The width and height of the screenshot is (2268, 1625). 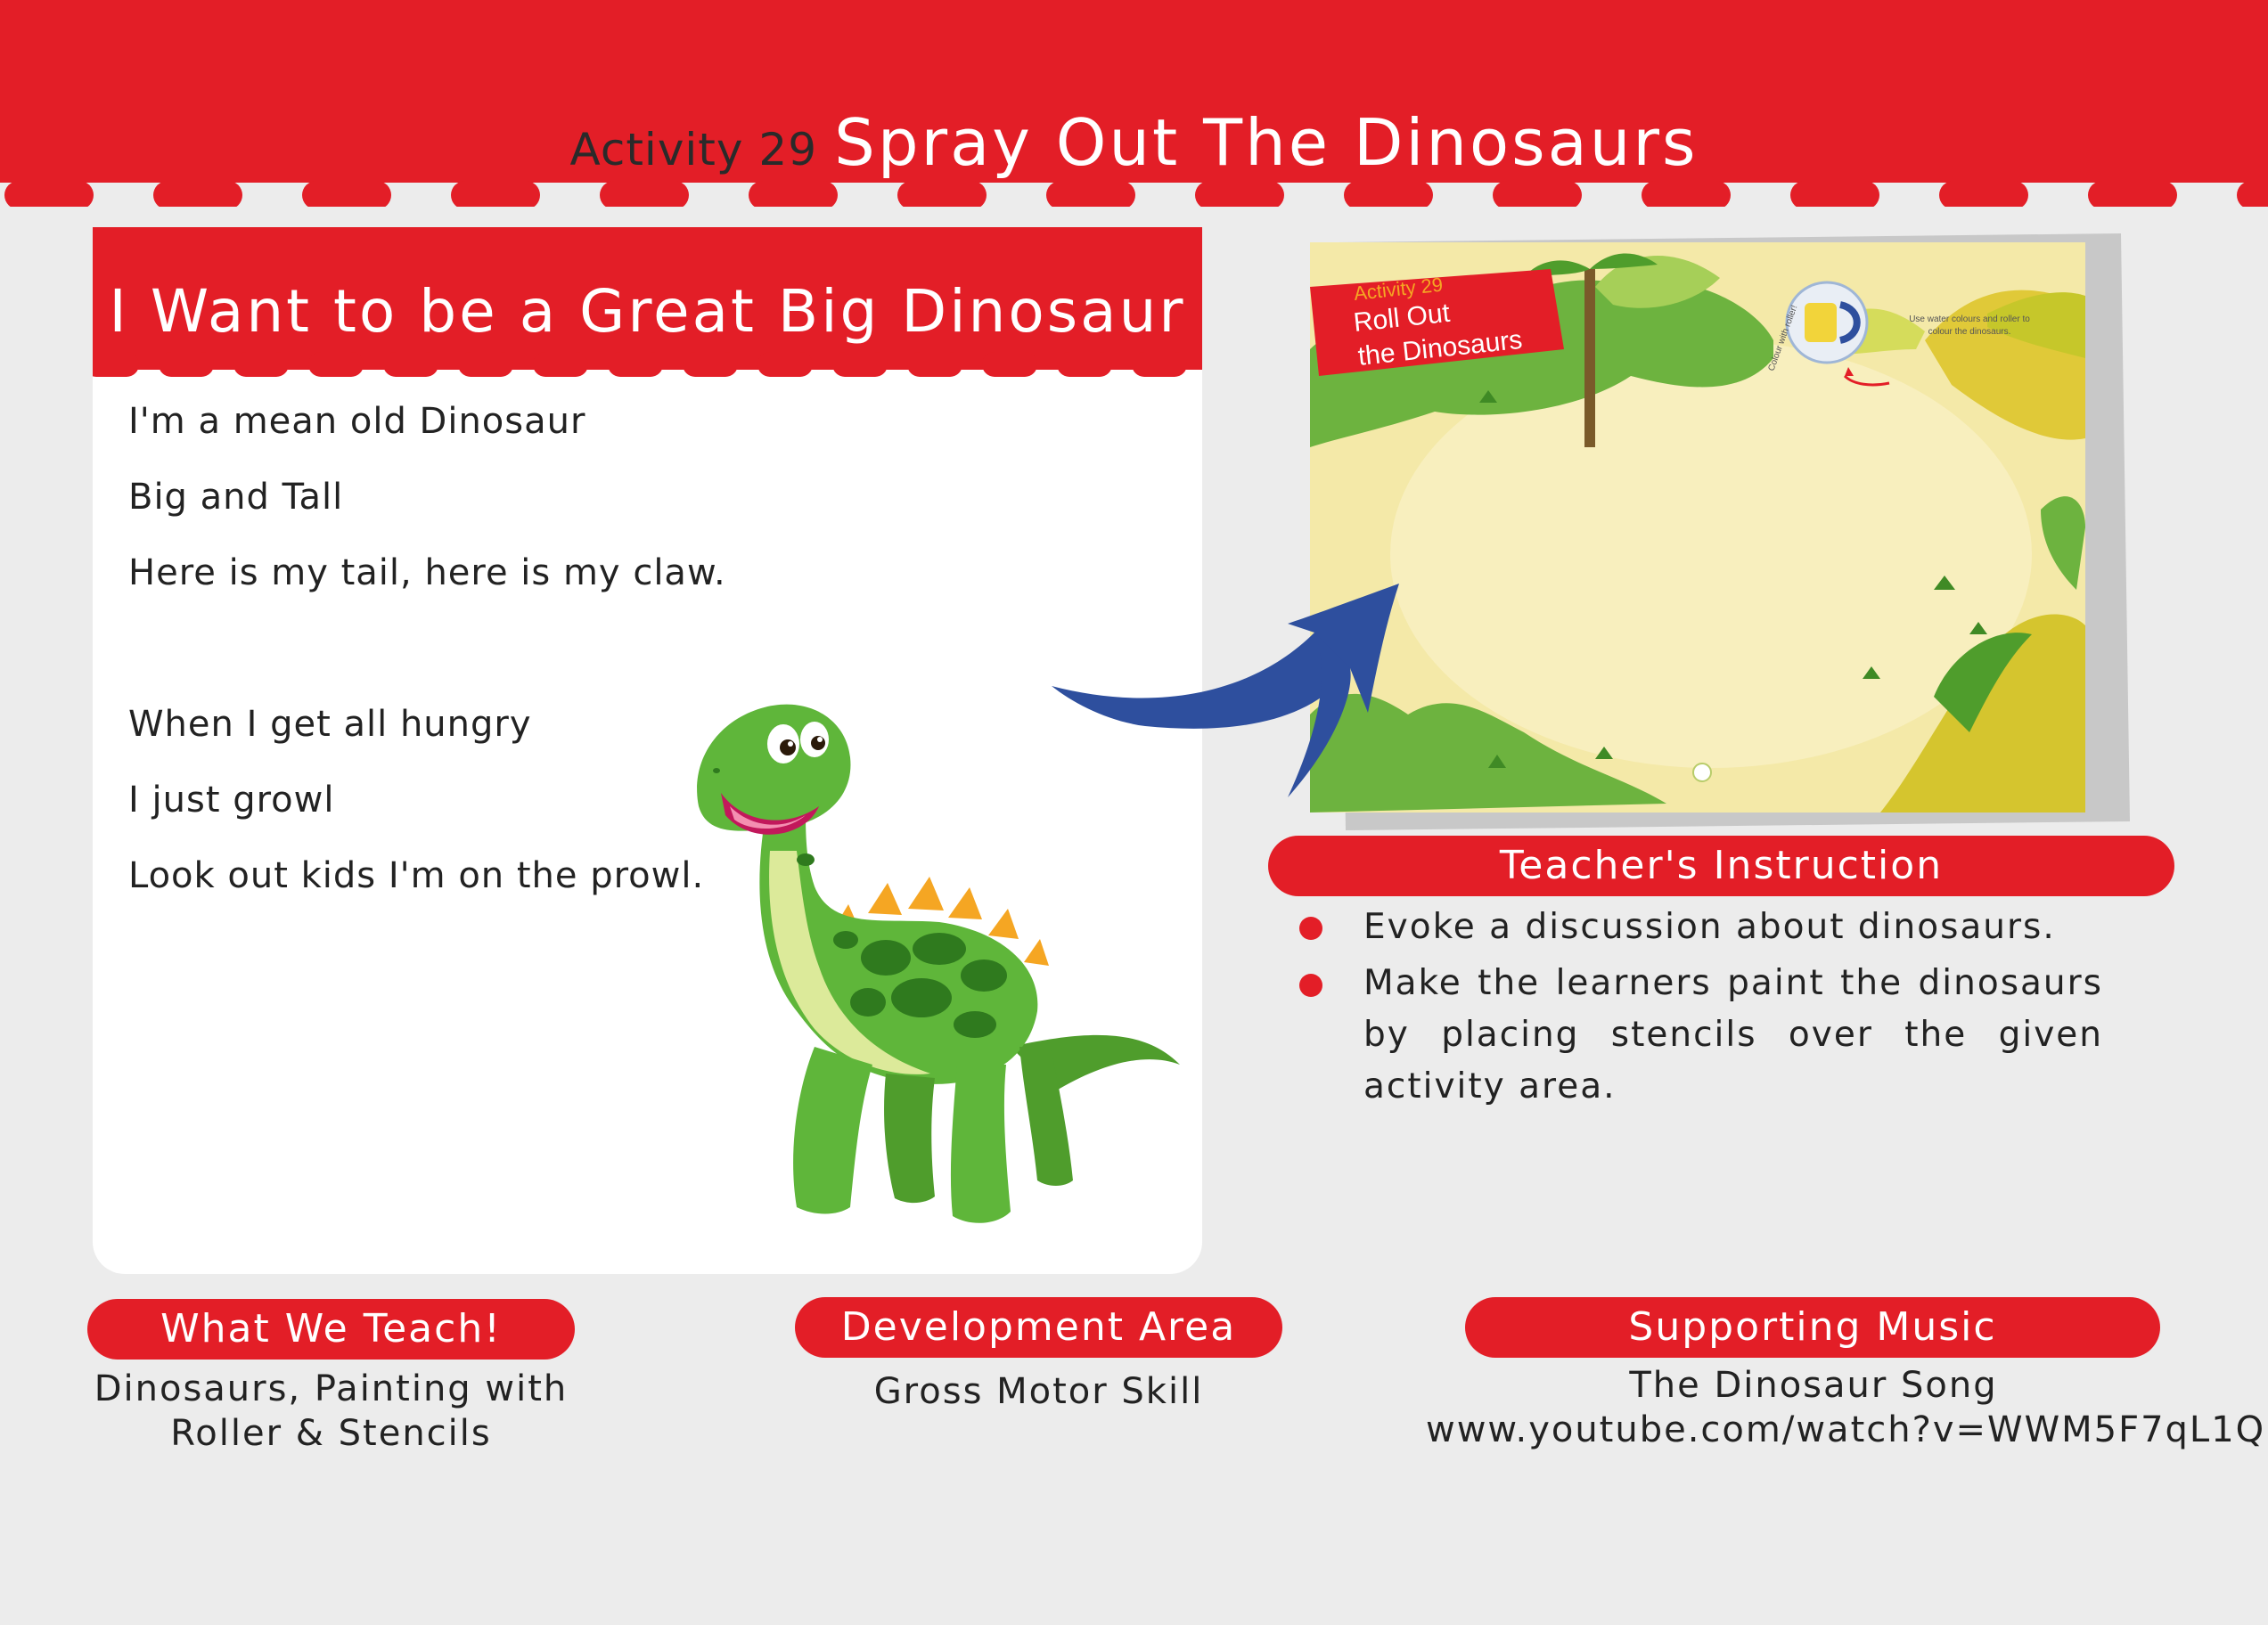 What do you see at coordinates (427, 572) in the screenshot?
I see `poem-line-3: Here is my tail, here is my claw.` at bounding box center [427, 572].